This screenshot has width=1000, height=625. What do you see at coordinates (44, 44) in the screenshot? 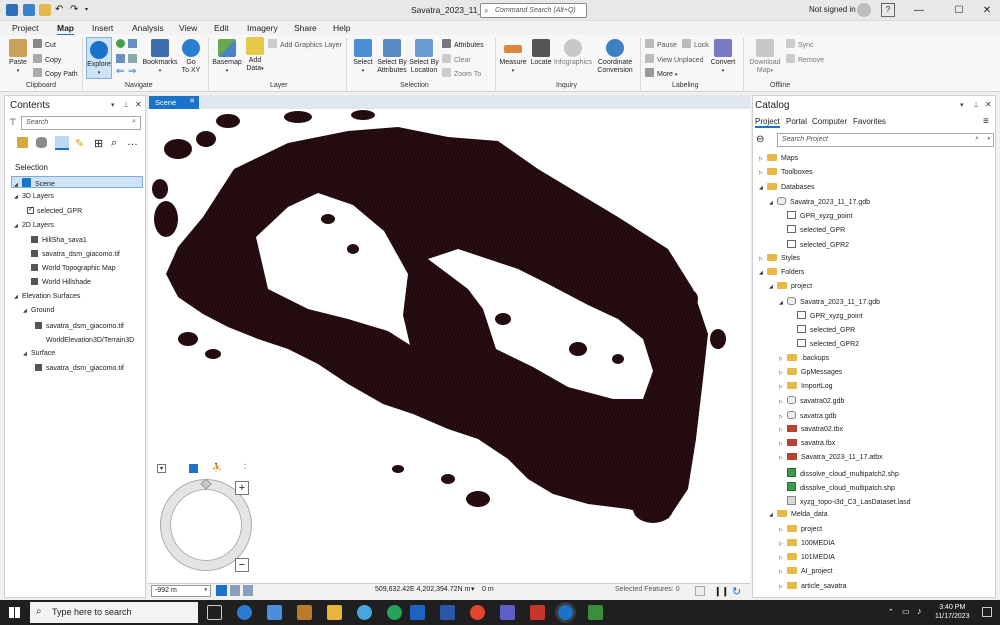
I see `cut-button: Cut` at bounding box center [44, 44].